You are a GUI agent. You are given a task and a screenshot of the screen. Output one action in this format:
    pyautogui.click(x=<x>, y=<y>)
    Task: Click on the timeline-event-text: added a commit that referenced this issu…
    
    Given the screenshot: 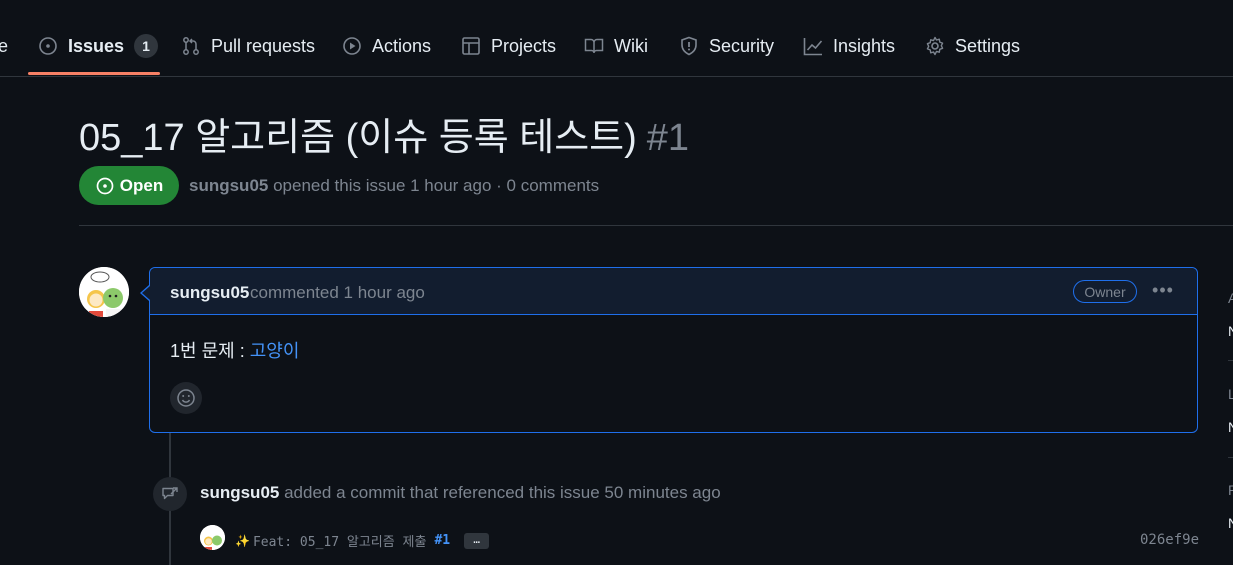 What is the action you would take?
    pyautogui.click(x=502, y=492)
    